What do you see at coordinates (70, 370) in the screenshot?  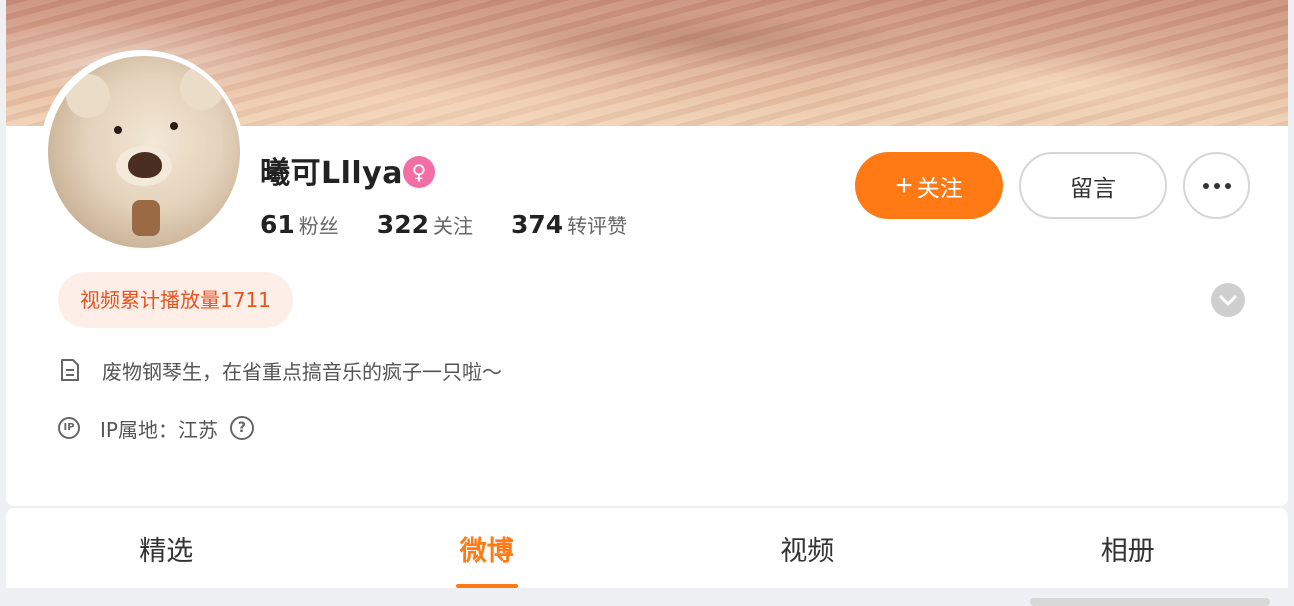 I see `document-icon` at bounding box center [70, 370].